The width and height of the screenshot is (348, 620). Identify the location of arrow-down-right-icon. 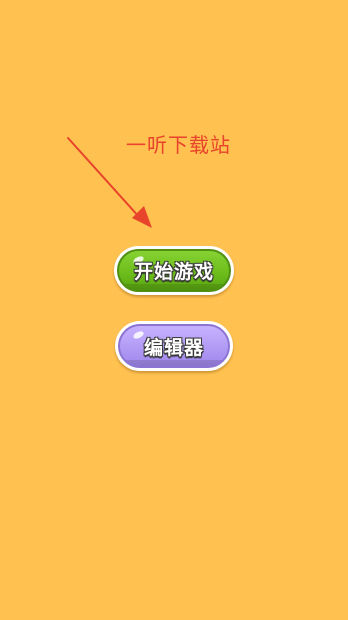
(109, 182).